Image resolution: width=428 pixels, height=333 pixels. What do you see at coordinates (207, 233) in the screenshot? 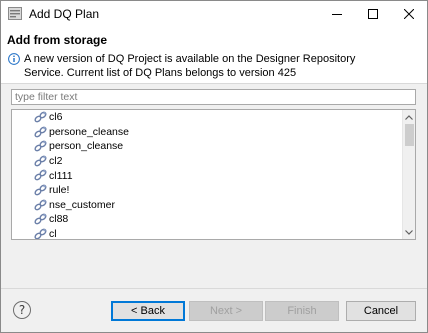
I see `list-item: cl` at bounding box center [207, 233].